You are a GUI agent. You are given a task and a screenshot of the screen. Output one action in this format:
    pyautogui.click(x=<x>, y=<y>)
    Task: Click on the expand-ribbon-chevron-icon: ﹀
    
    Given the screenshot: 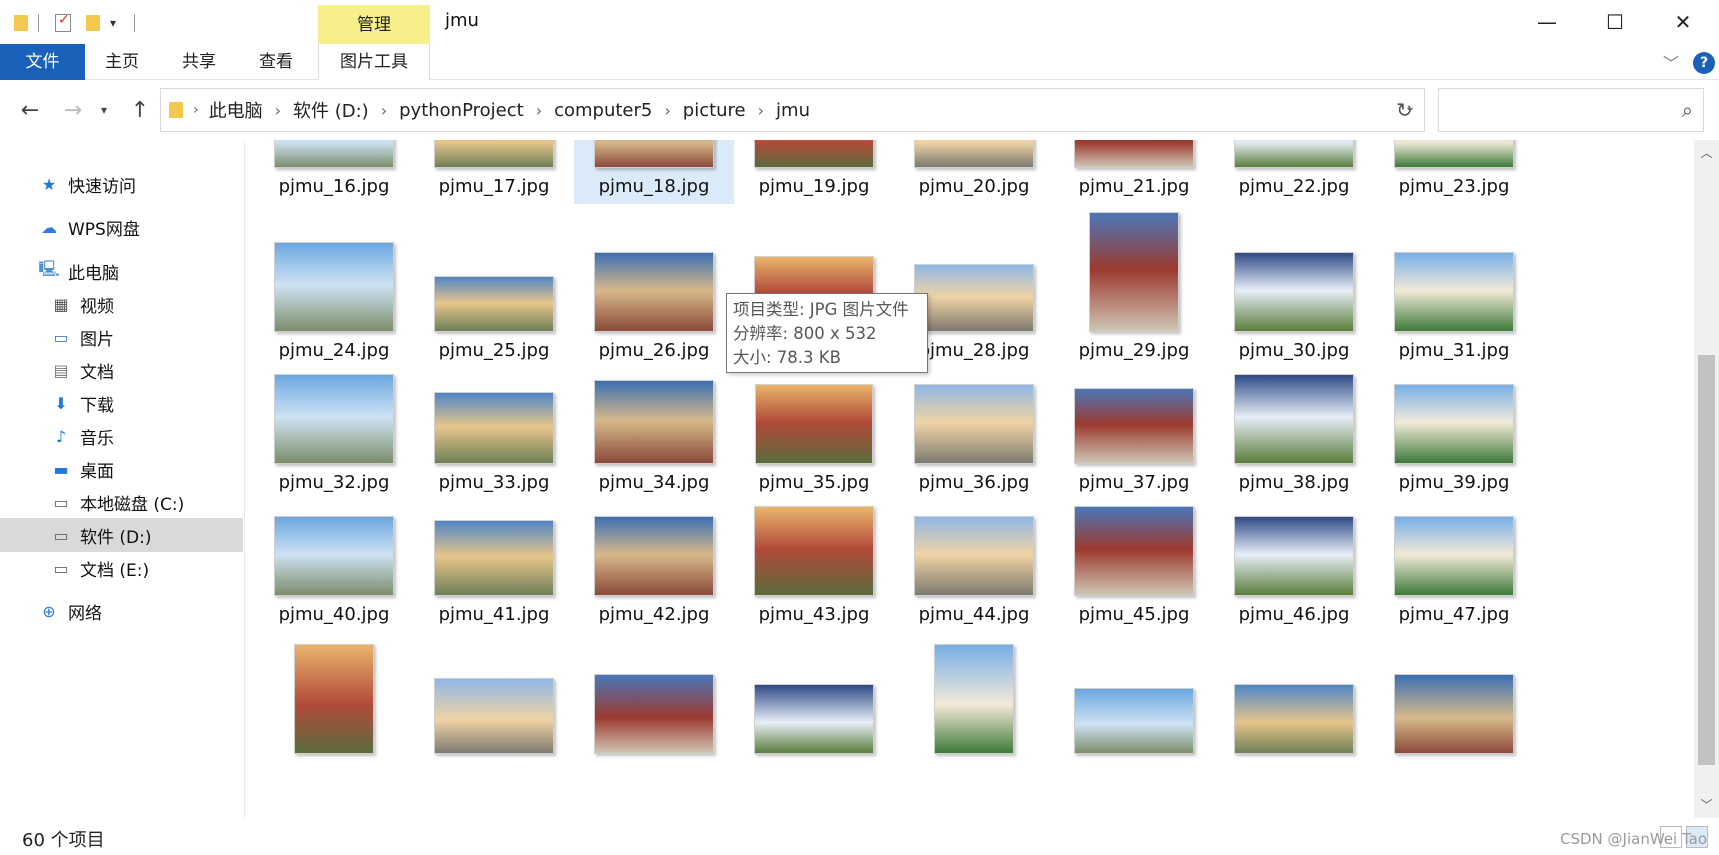 What is the action you would take?
    pyautogui.click(x=1671, y=62)
    